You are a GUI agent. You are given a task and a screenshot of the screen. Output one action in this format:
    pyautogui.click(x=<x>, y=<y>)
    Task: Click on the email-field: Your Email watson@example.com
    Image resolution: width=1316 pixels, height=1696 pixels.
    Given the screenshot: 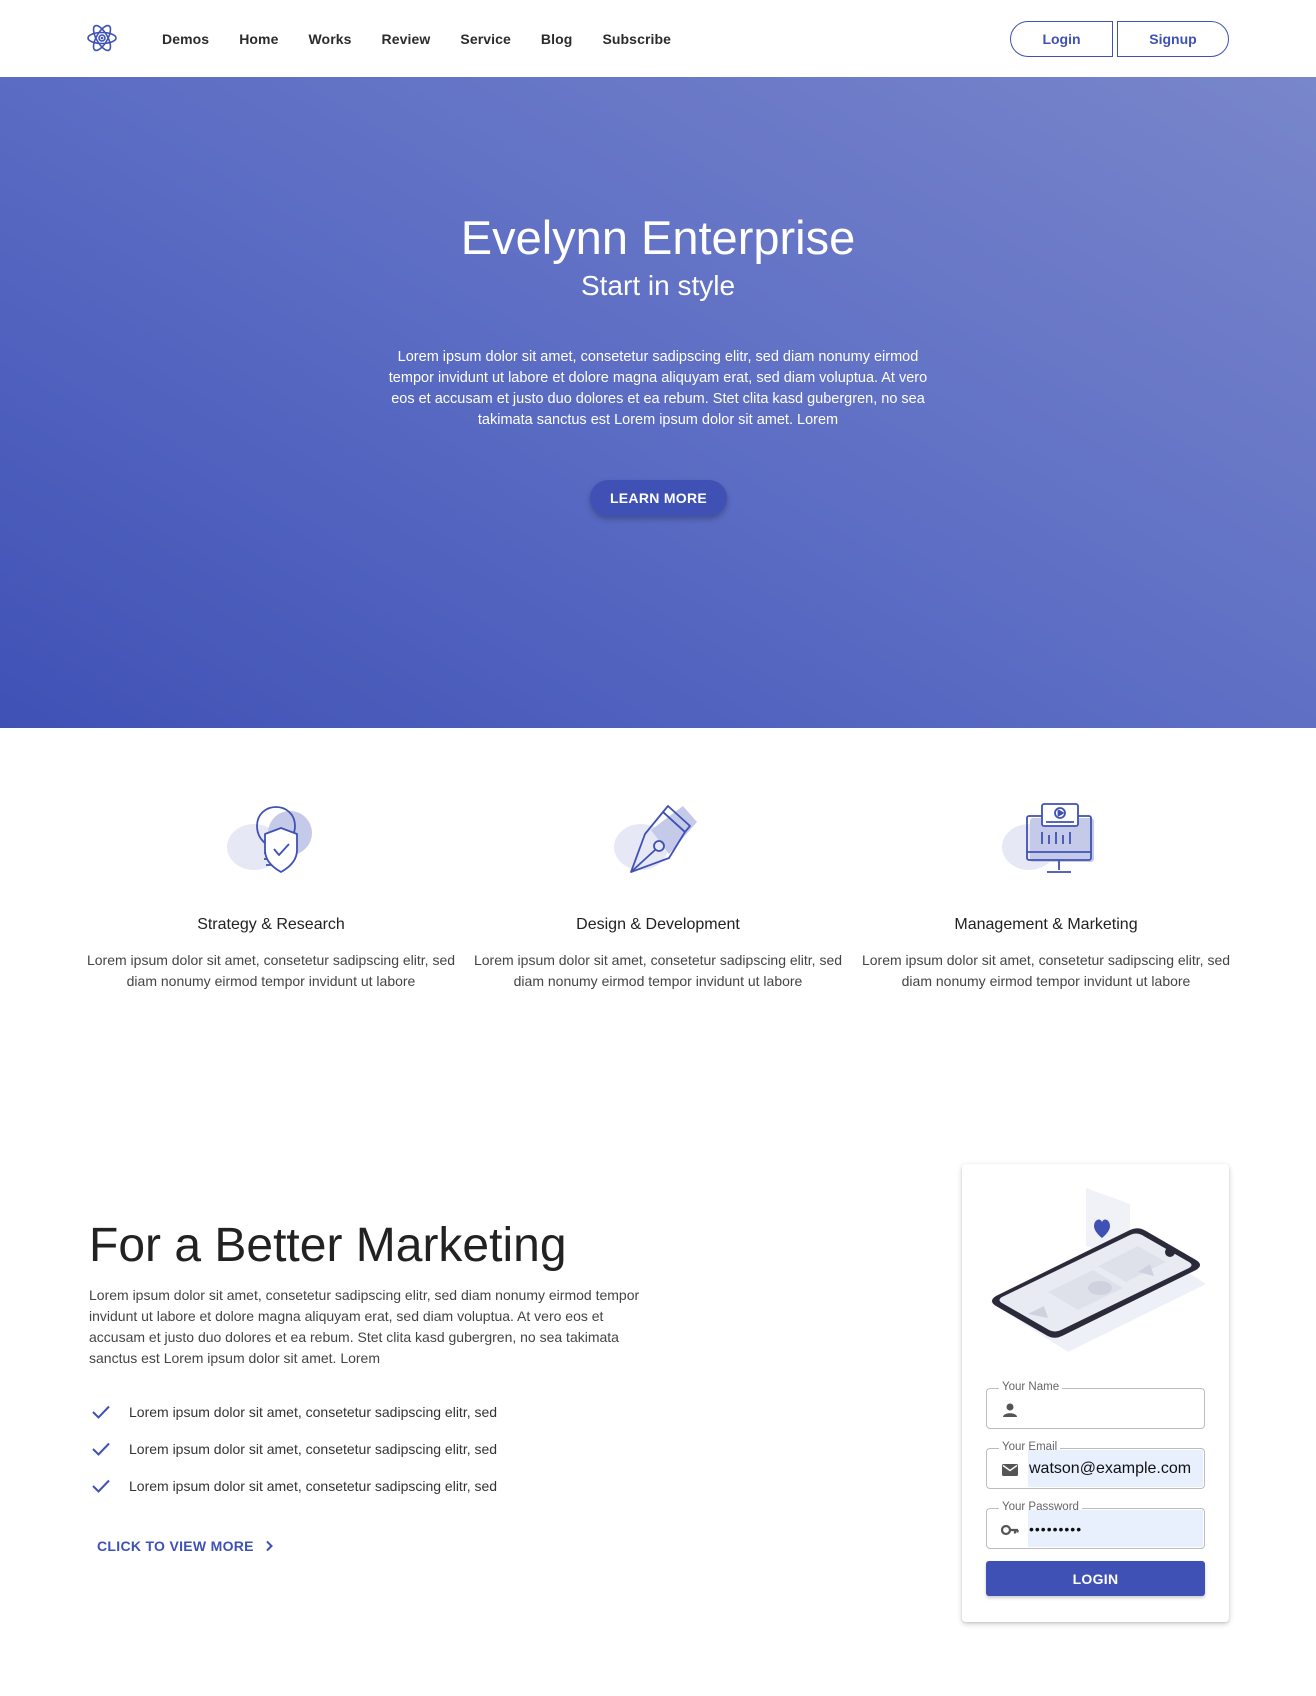 What is the action you would take?
    pyautogui.click(x=1095, y=1465)
    